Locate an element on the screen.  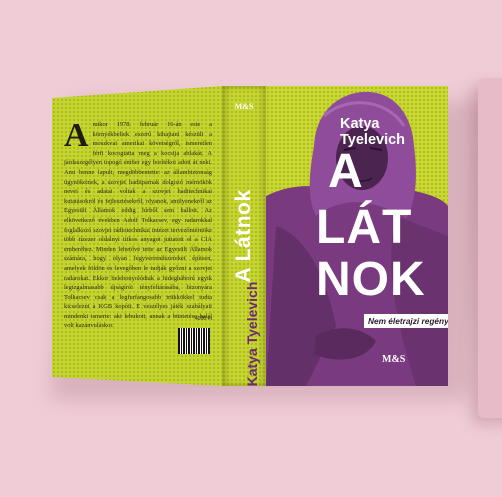
spine: M&S A Látnok Katya Tyelevich is located at coordinates (244, 236).